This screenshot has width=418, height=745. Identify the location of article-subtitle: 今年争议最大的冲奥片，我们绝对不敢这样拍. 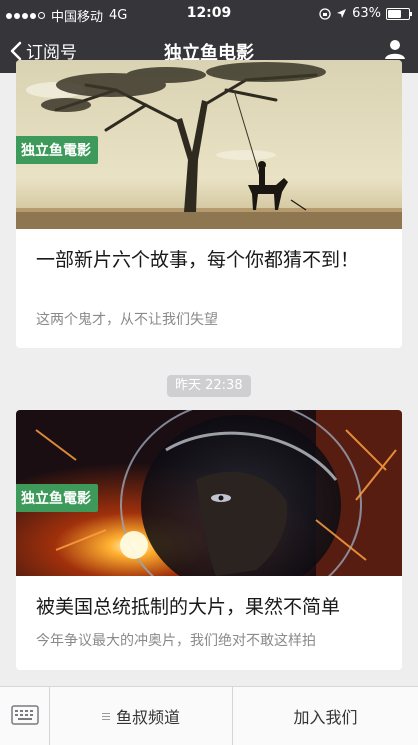
(176, 641).